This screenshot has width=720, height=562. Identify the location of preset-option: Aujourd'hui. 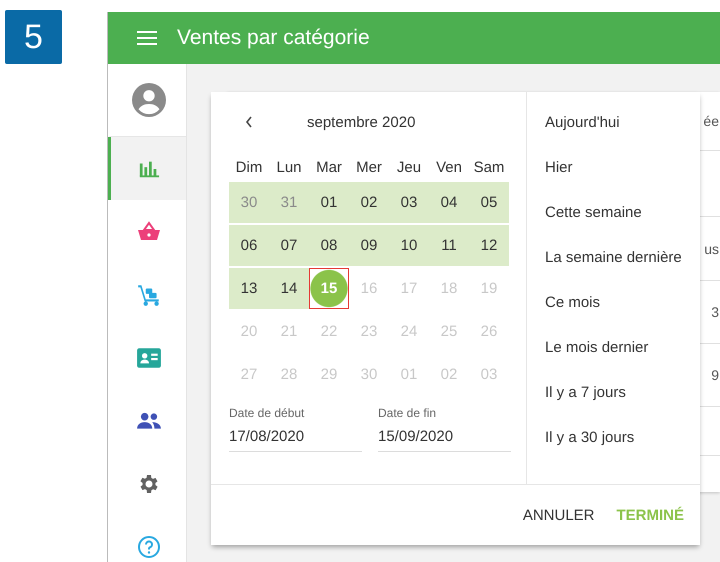
(582, 134).